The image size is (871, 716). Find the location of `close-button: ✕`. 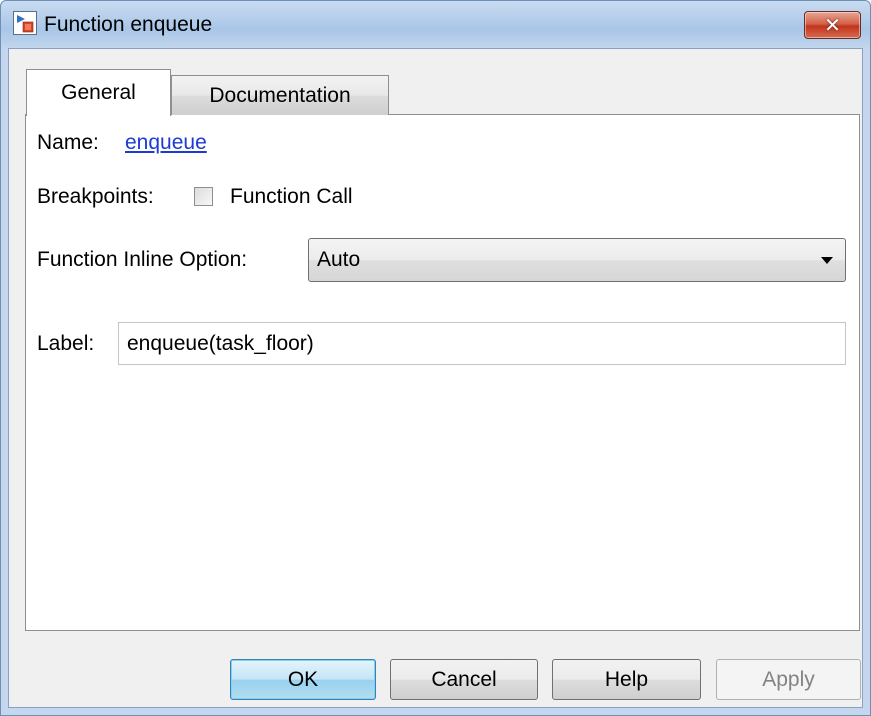

close-button: ✕ is located at coordinates (832, 25).